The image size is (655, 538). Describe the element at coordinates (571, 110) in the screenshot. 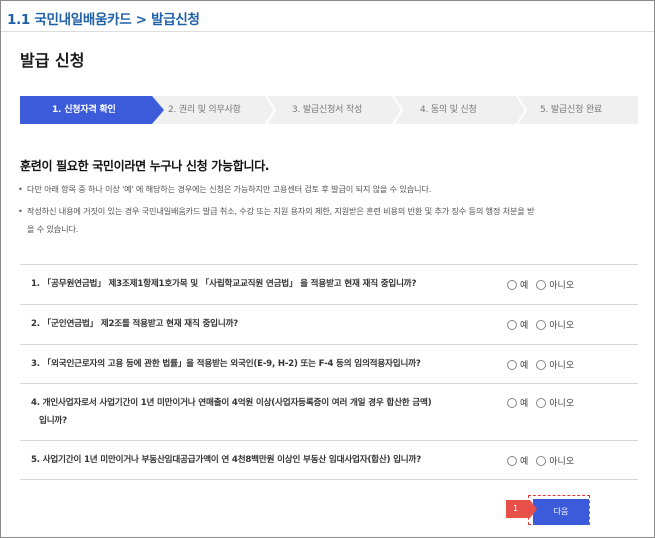

I see `step-5: 5. 발급신청 완료` at that location.